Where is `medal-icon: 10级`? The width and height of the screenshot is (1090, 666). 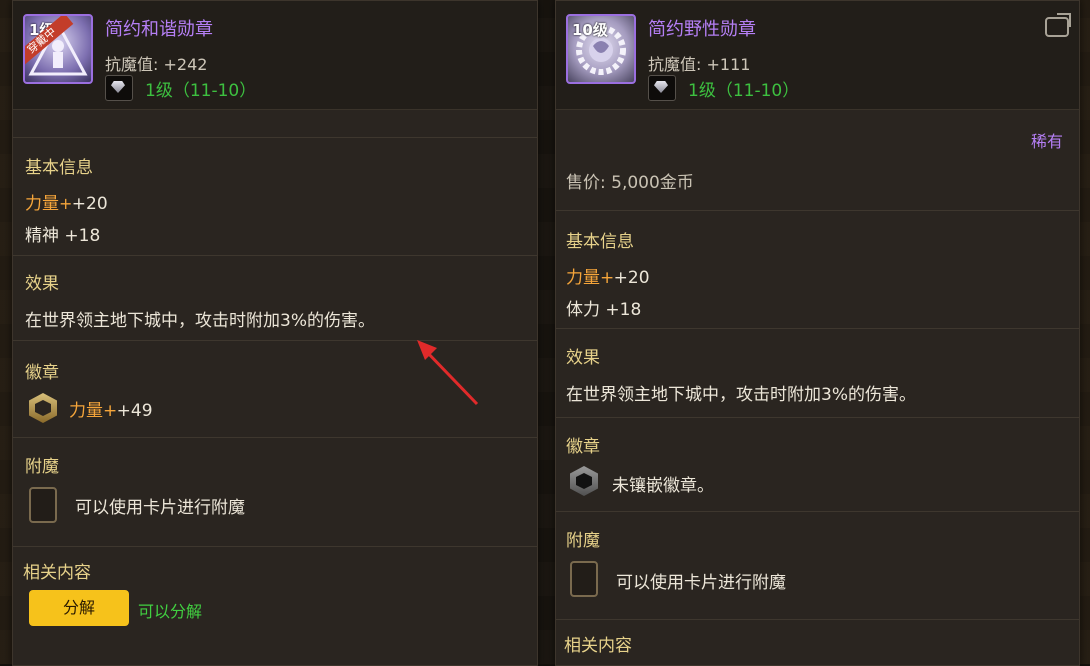
medal-icon: 10级 is located at coordinates (601, 49).